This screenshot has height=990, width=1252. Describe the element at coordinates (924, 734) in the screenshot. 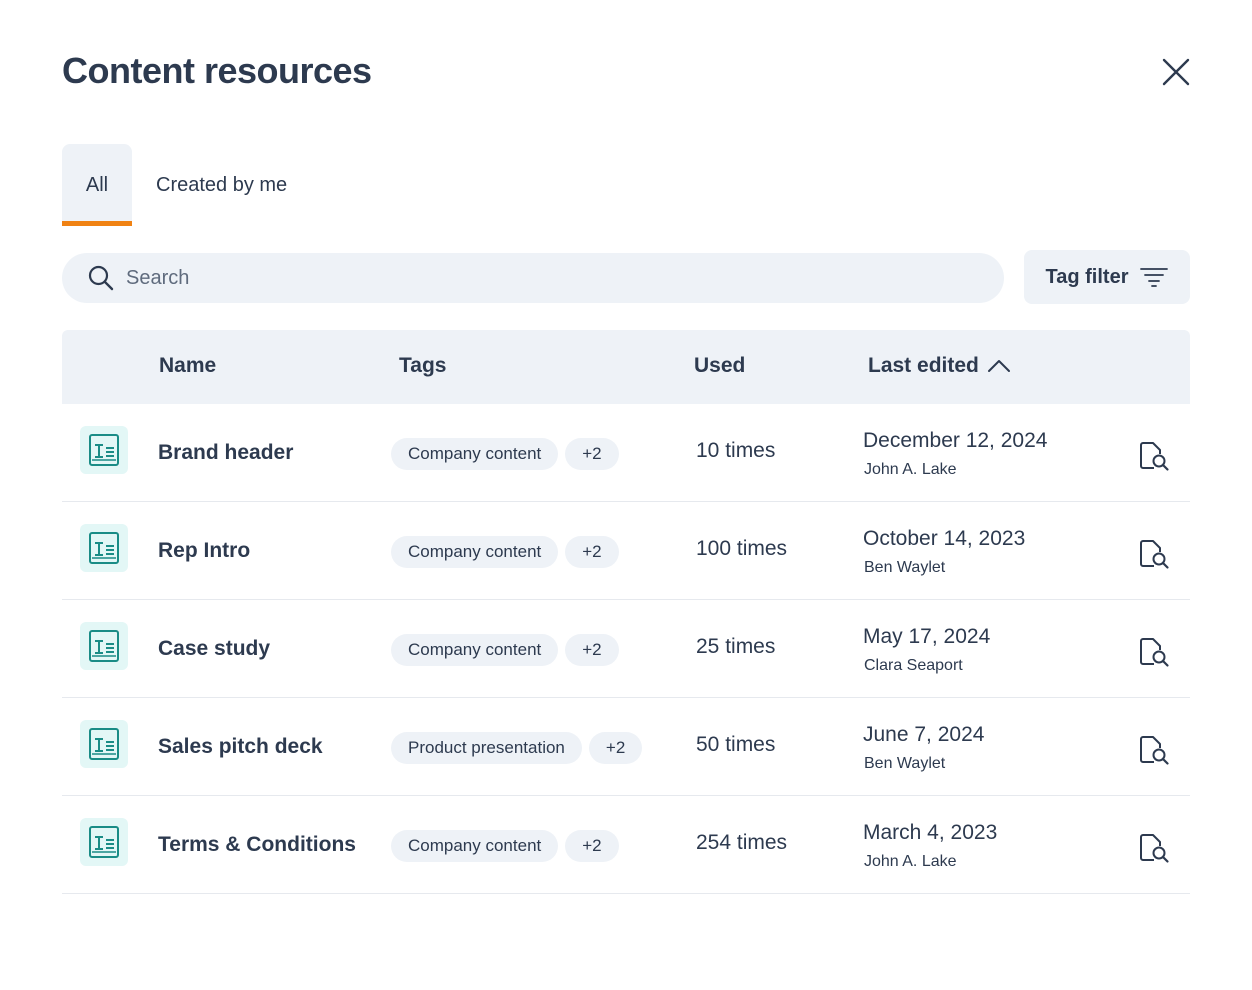

I see `last-edited-date: June 7, 2024` at that location.